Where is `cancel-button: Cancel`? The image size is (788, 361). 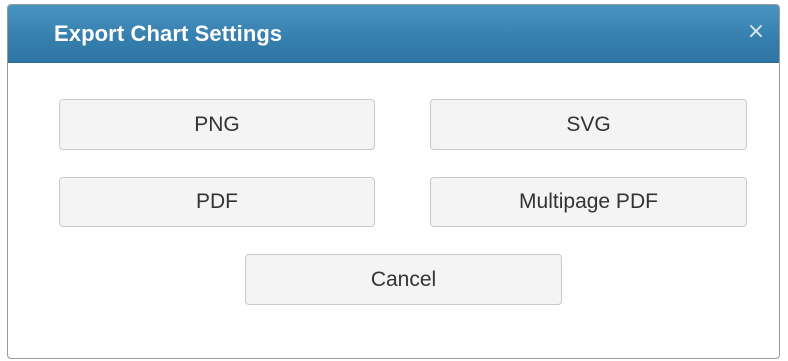 cancel-button: Cancel is located at coordinates (403, 279).